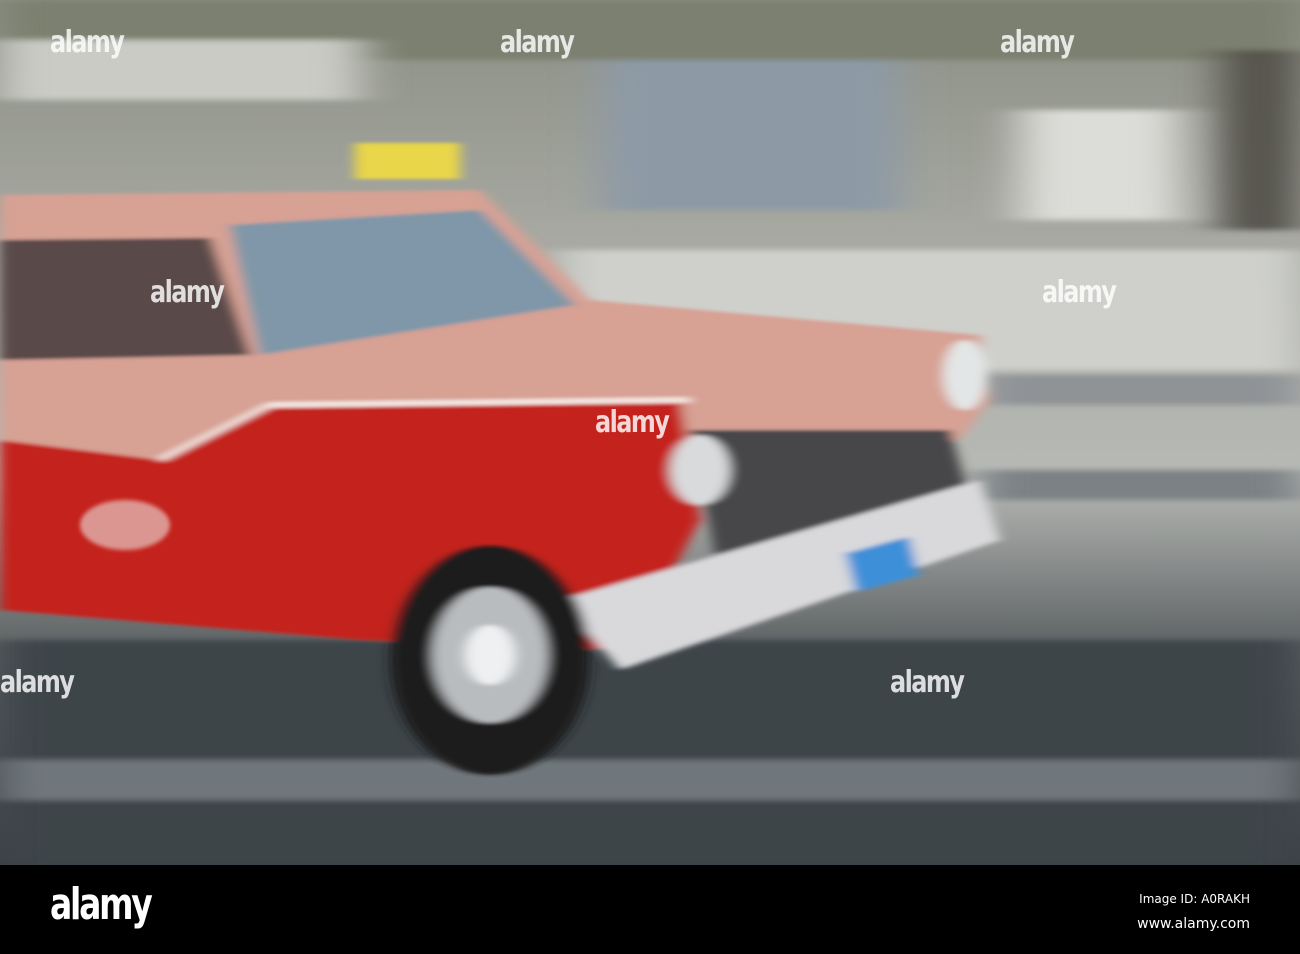 The image size is (1300, 954). What do you see at coordinates (650, 909) in the screenshot?
I see `footer-bar: alamy Image ID: A0RAKH www.alamy.com` at bounding box center [650, 909].